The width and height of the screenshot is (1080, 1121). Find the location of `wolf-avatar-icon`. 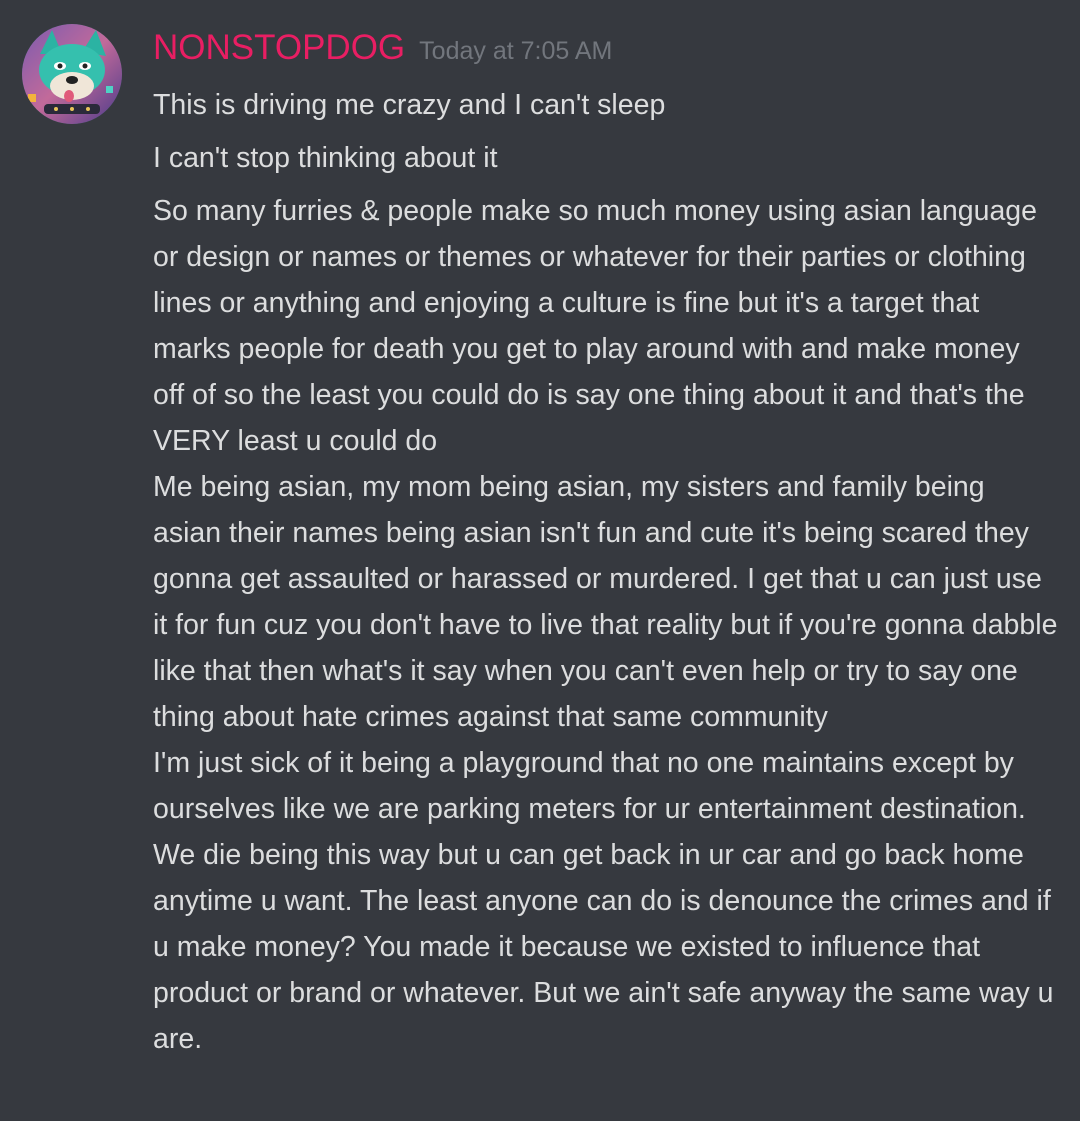

wolf-avatar-icon is located at coordinates (72, 74).